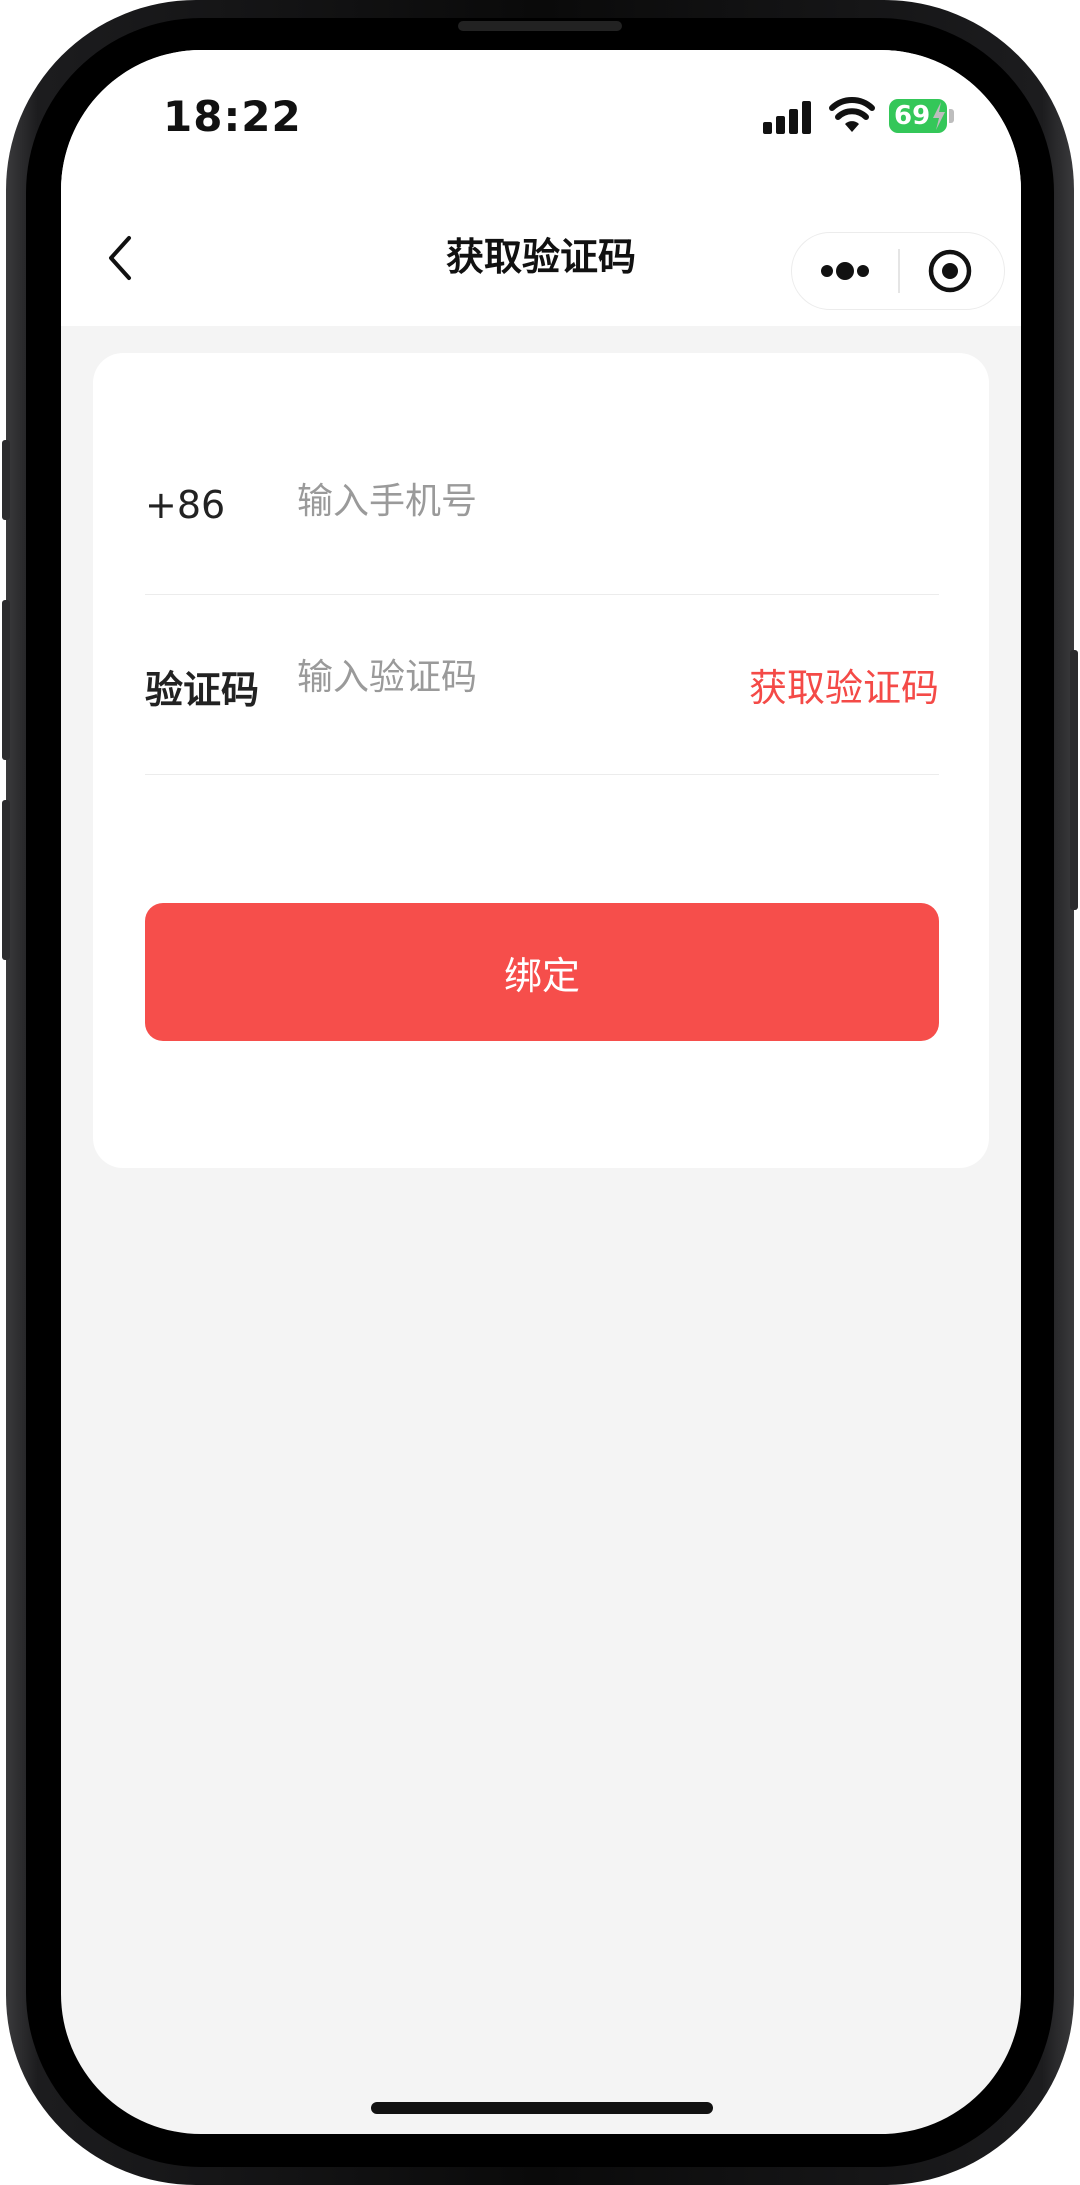  I want to click on code-label: 验证码, so click(202, 690).